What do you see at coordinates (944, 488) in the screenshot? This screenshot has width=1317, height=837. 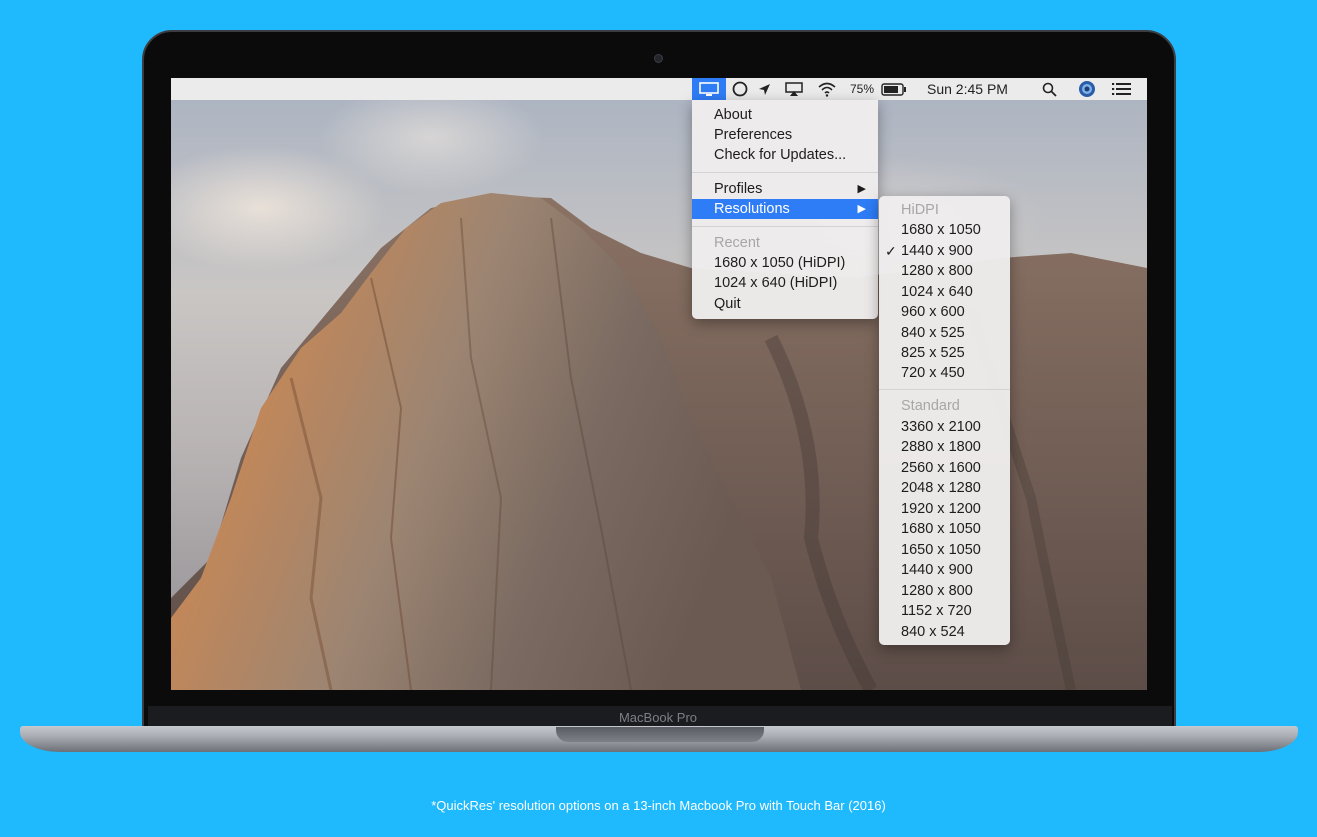 I see `resolution-item: 2048 x 1280` at bounding box center [944, 488].